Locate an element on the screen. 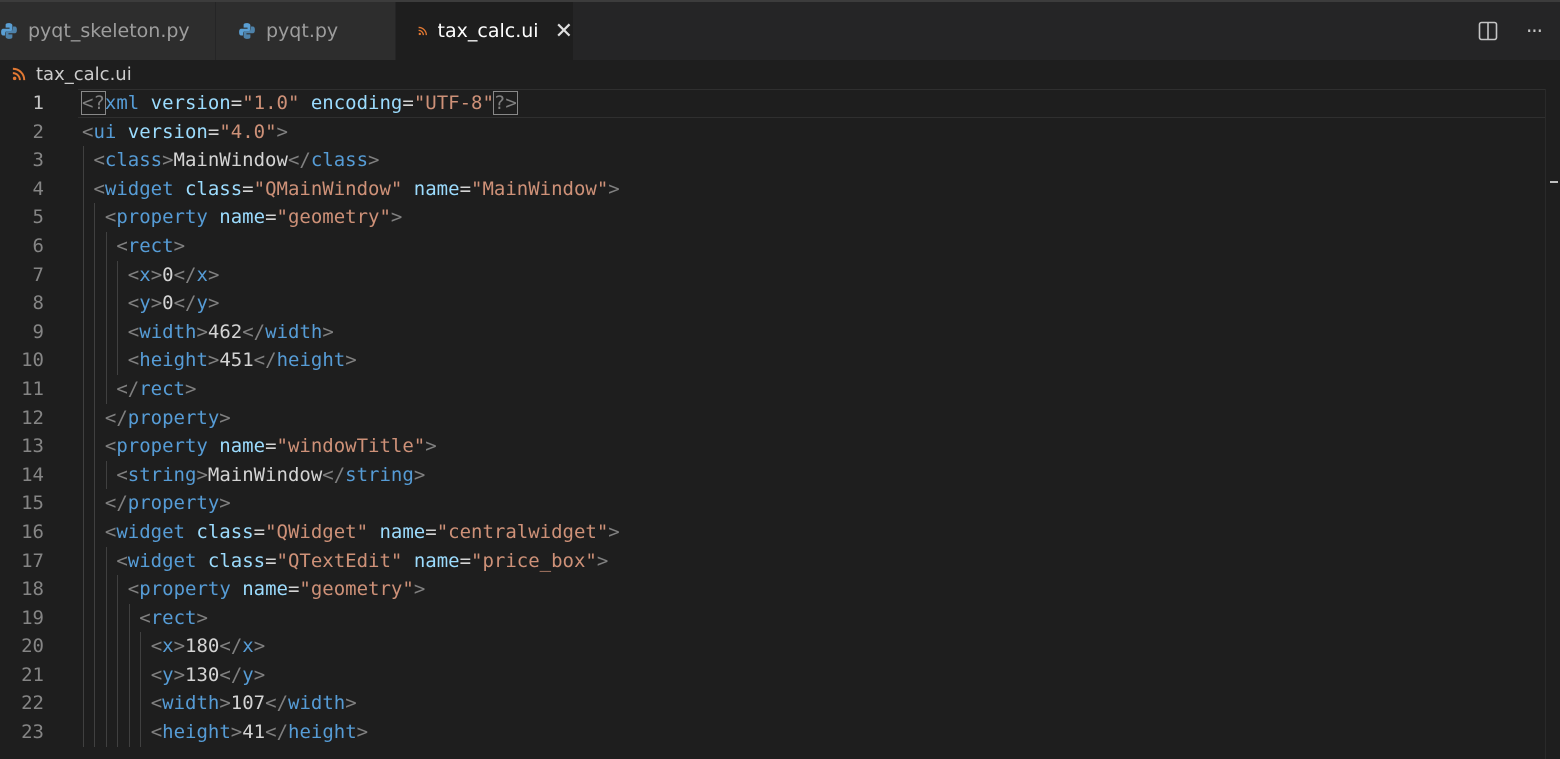 The image size is (1560, 759). code-token: "1.0" is located at coordinates (271, 103).